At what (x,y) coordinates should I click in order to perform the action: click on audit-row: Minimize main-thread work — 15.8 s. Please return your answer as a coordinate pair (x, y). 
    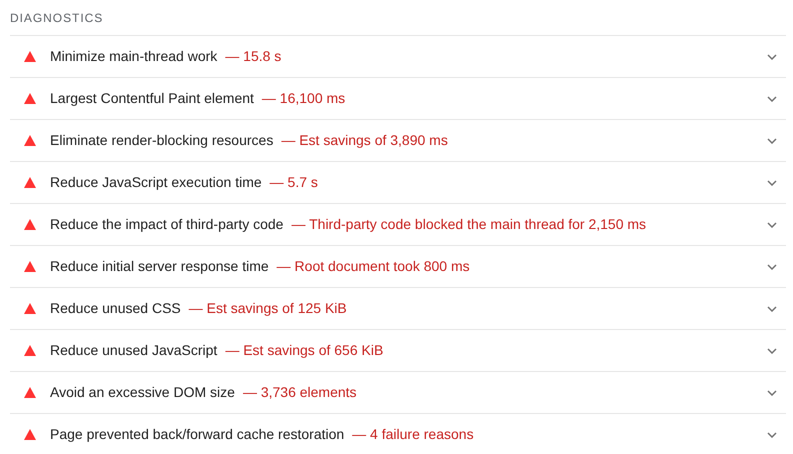
    Looking at the image, I should click on (398, 56).